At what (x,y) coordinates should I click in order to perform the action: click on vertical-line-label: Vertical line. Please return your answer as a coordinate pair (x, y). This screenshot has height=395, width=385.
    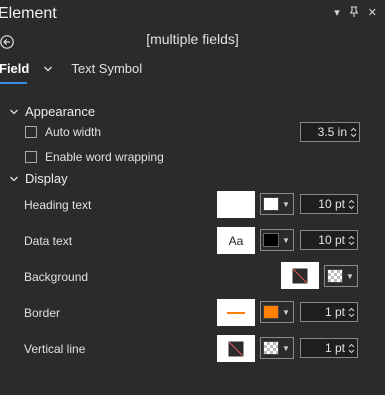
    Looking at the image, I should click on (55, 349).